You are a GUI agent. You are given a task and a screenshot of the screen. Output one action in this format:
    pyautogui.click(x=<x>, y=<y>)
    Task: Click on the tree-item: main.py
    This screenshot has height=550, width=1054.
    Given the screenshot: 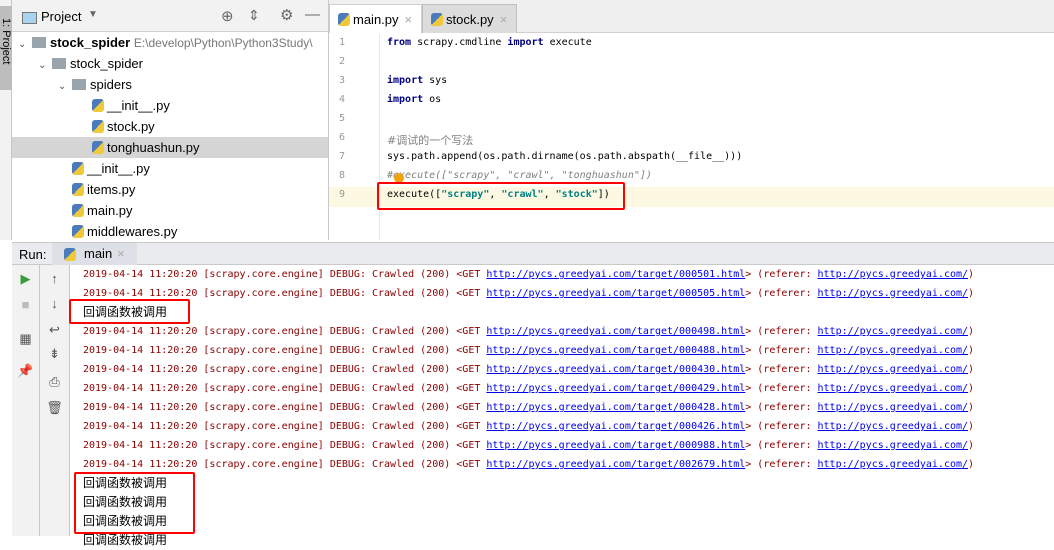 What is the action you would take?
    pyautogui.click(x=120, y=210)
    